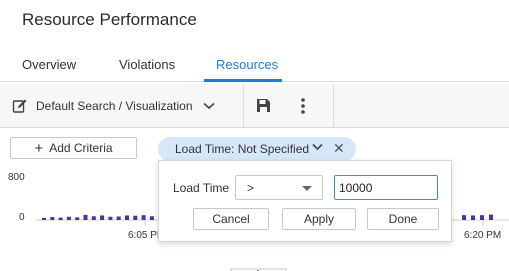 The width and height of the screenshot is (509, 271). I want to click on tab-overview: Overview, so click(49, 64).